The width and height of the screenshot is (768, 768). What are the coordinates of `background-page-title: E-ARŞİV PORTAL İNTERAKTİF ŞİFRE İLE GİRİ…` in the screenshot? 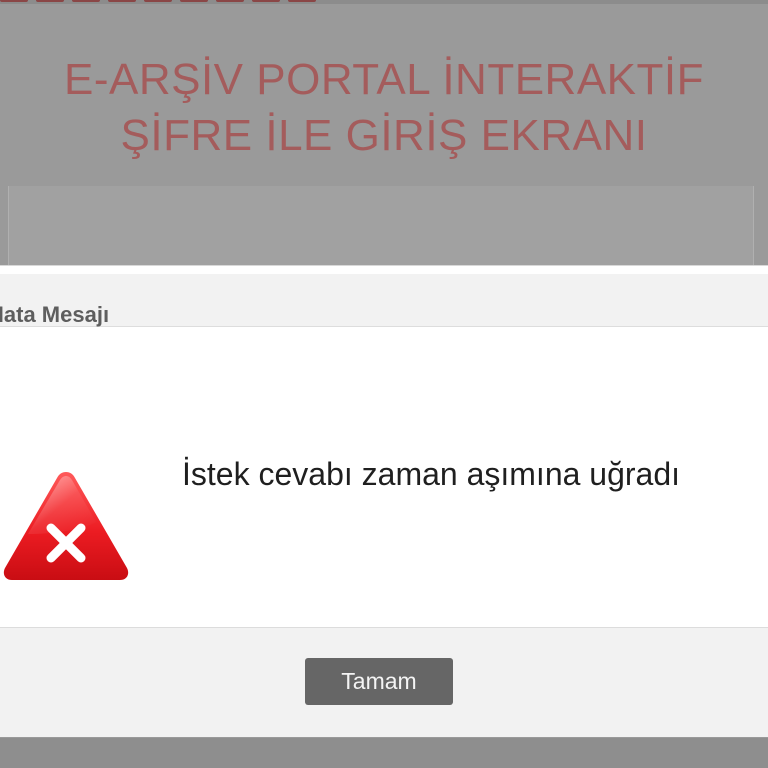 It's located at (384, 108).